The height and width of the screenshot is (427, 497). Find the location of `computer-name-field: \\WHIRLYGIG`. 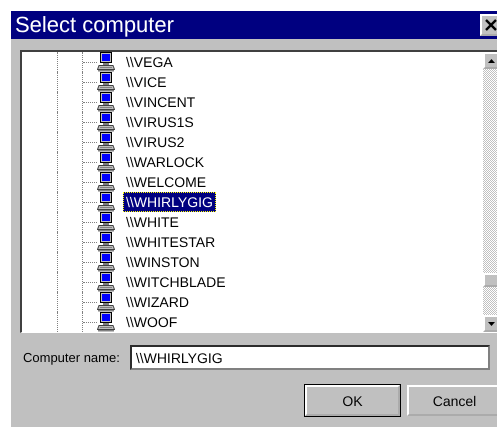

computer-name-field: \\WHIRLYGIG is located at coordinates (310, 357).